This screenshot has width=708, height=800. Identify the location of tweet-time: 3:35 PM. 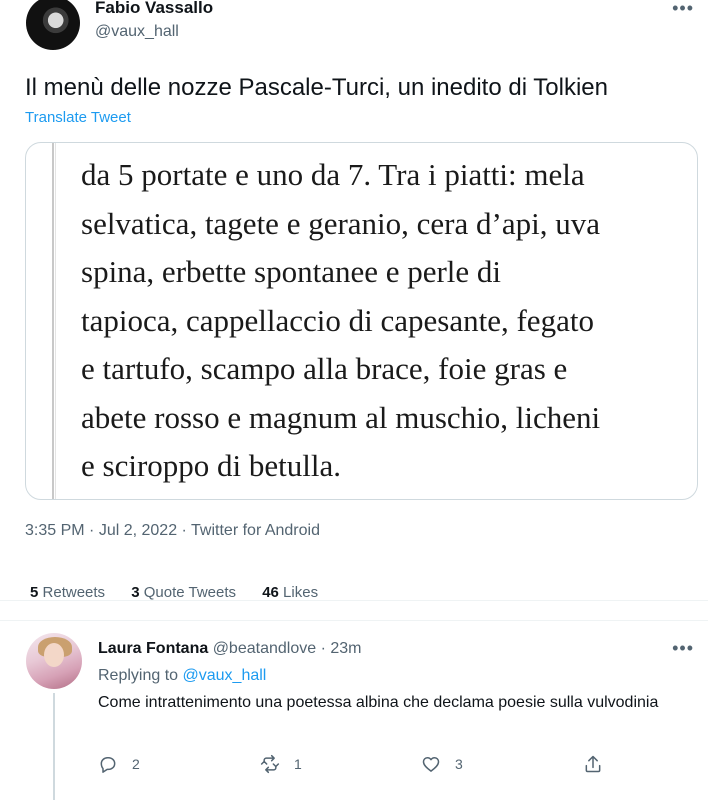
(55, 530).